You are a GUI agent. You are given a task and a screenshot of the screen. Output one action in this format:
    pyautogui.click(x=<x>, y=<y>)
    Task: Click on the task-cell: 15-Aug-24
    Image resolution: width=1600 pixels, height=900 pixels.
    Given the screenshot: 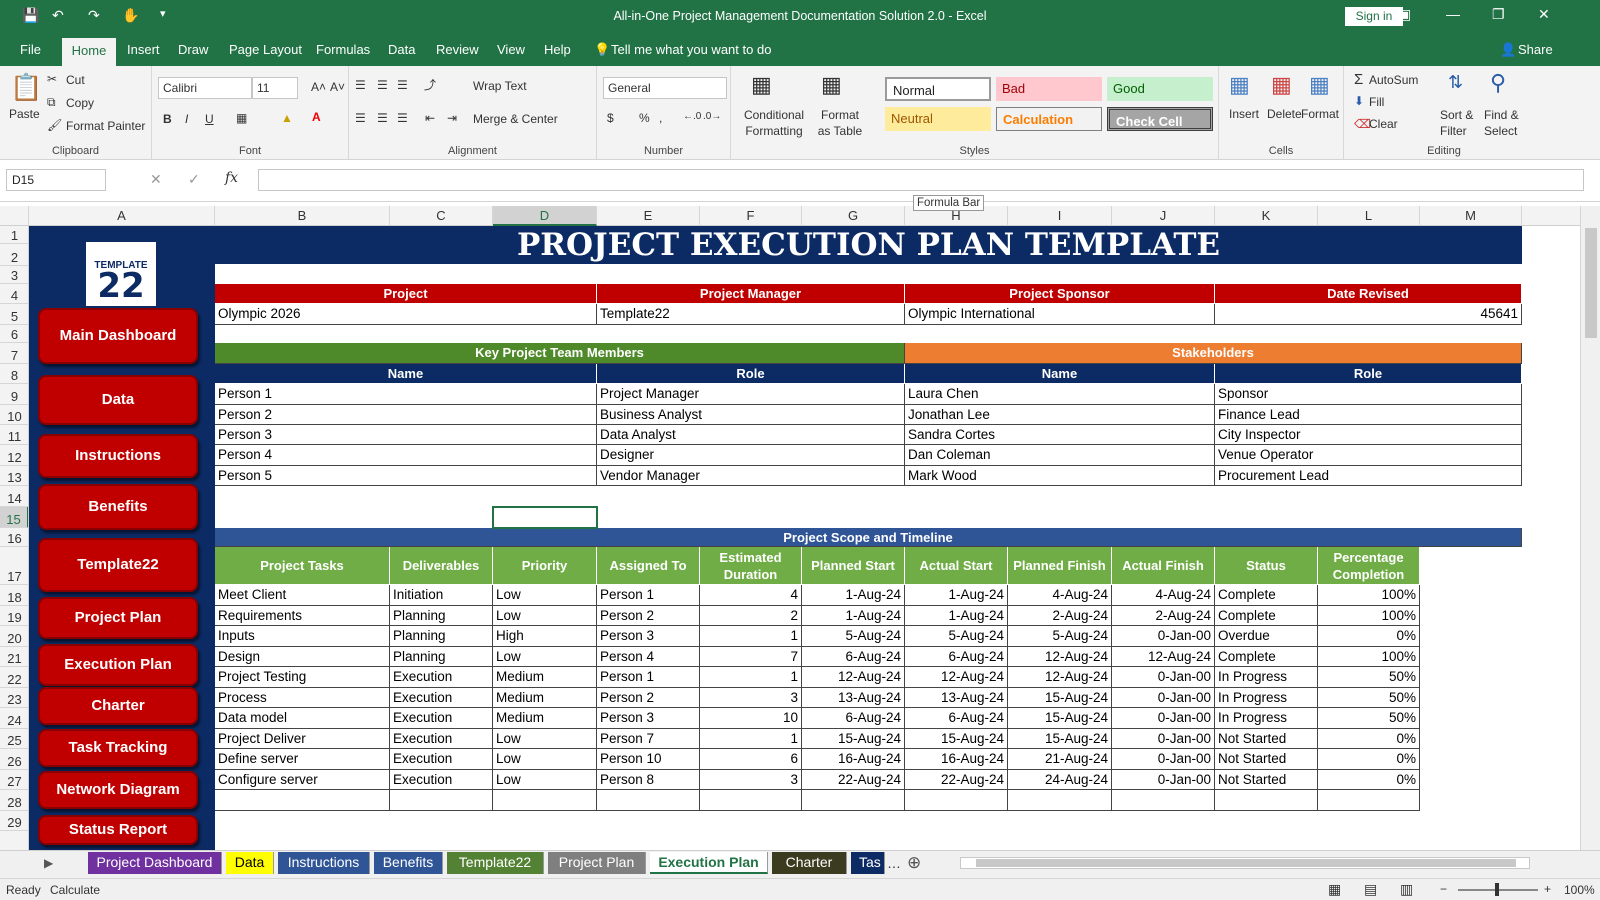 What is the action you would take?
    pyautogui.click(x=956, y=739)
    